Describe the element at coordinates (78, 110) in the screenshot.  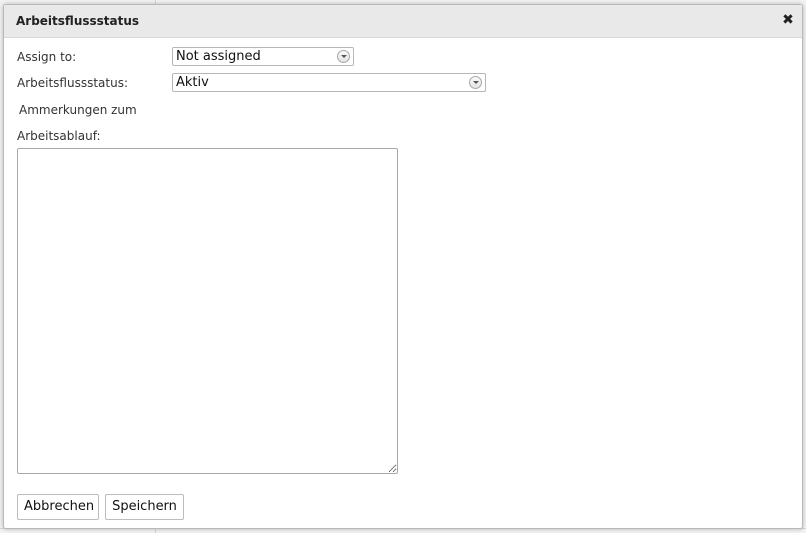
I see `notes-label-line1: Ammerkungen zum` at that location.